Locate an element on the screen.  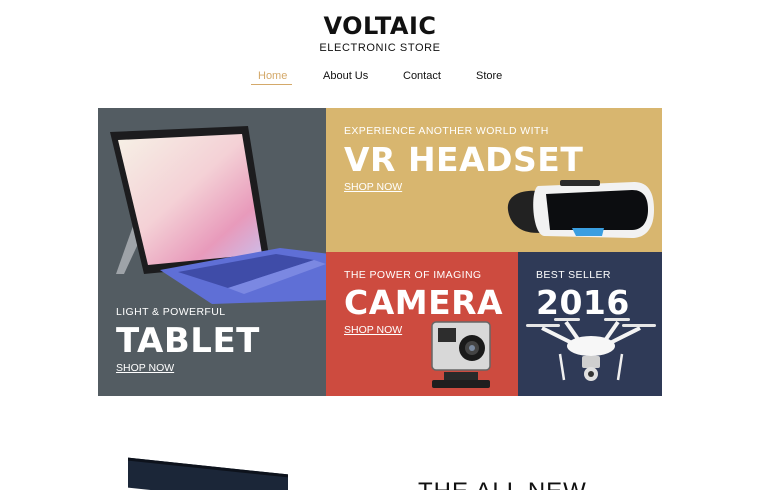
teaser-heading: THE ALL NEW is located at coordinates (502, 484).